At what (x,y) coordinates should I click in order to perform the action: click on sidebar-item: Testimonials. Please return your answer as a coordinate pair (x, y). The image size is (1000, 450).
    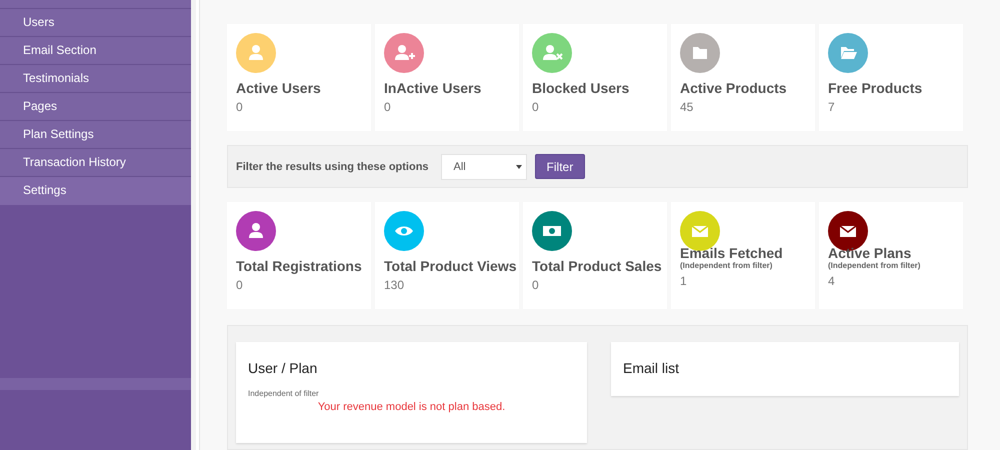
    Looking at the image, I should click on (95, 79).